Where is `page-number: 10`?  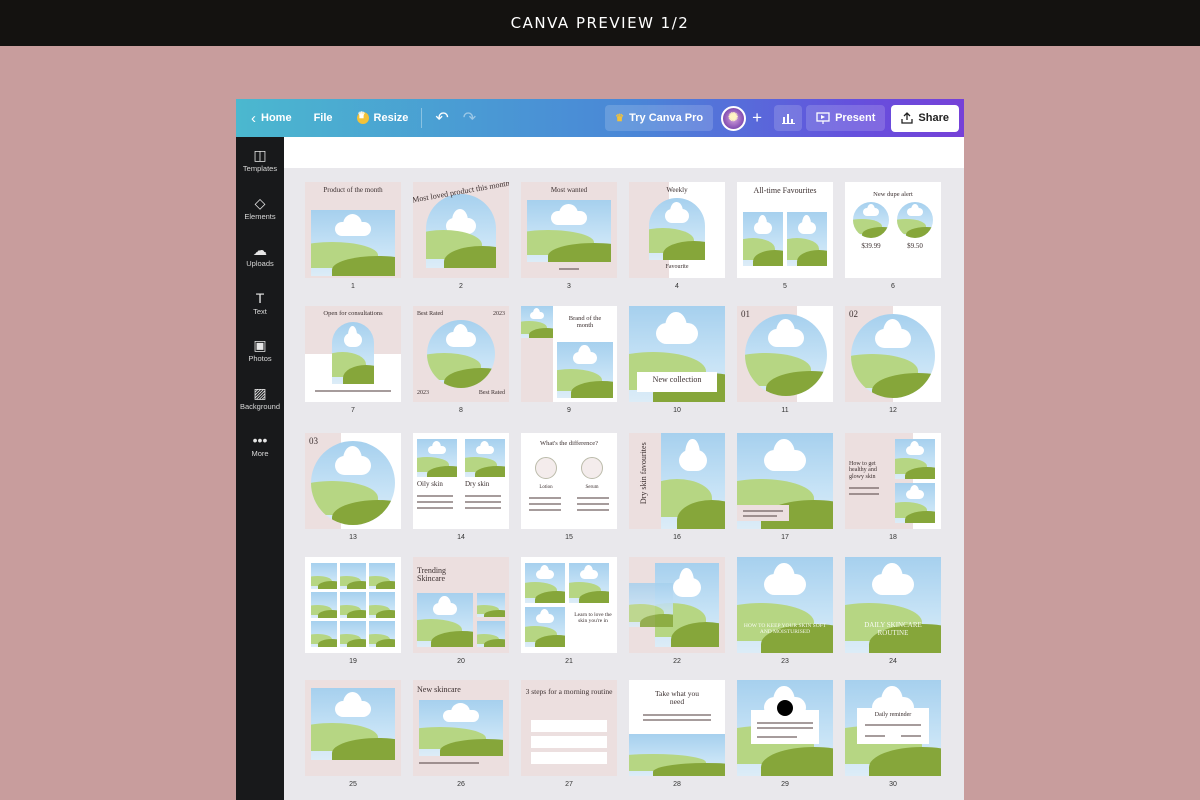
page-number: 10 is located at coordinates (677, 410).